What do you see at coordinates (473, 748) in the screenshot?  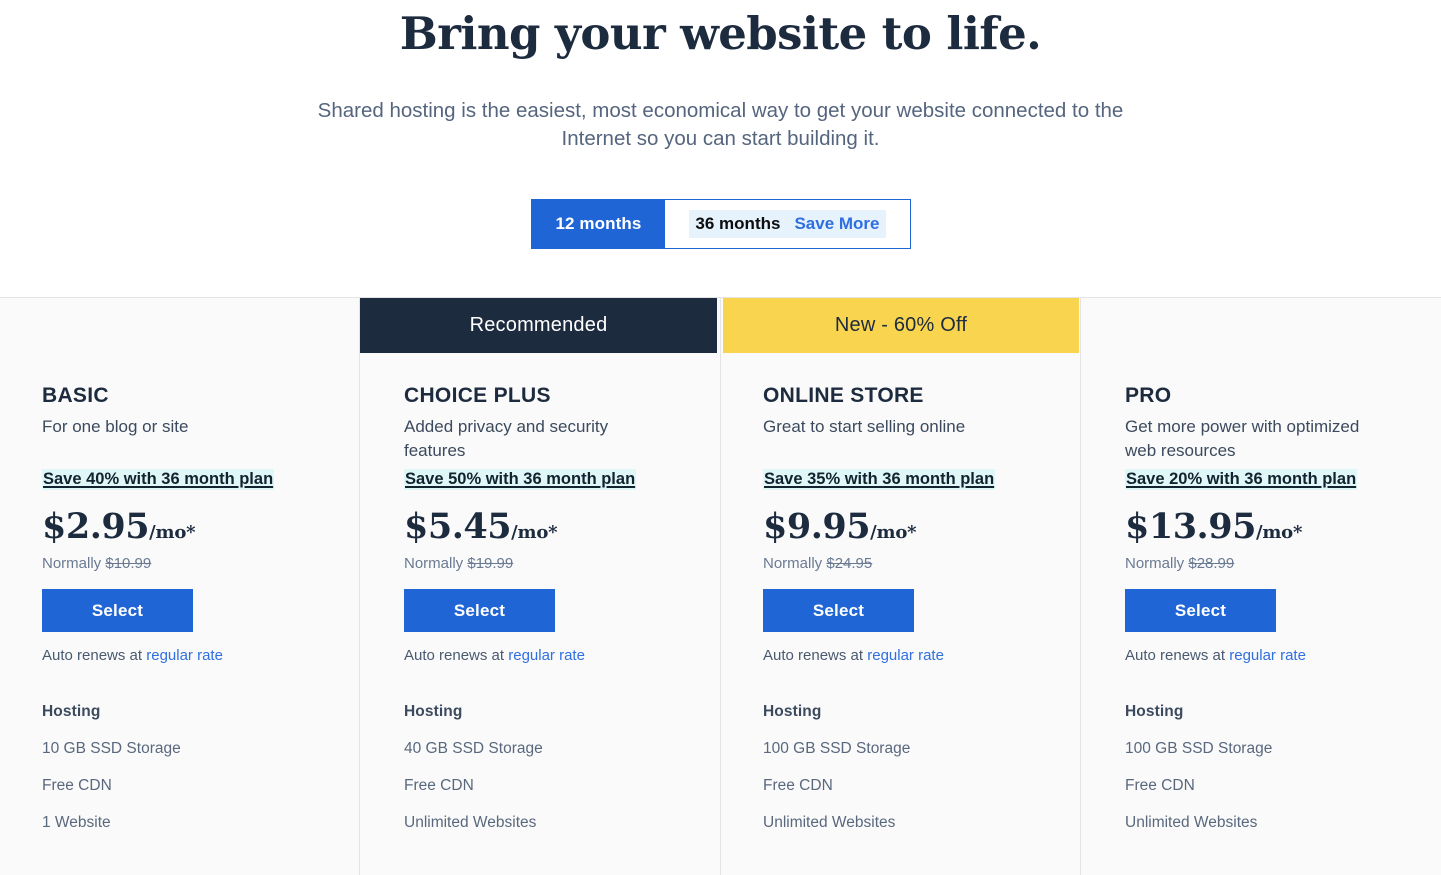 I see `feature-item: 40 GB SSD Storage` at bounding box center [473, 748].